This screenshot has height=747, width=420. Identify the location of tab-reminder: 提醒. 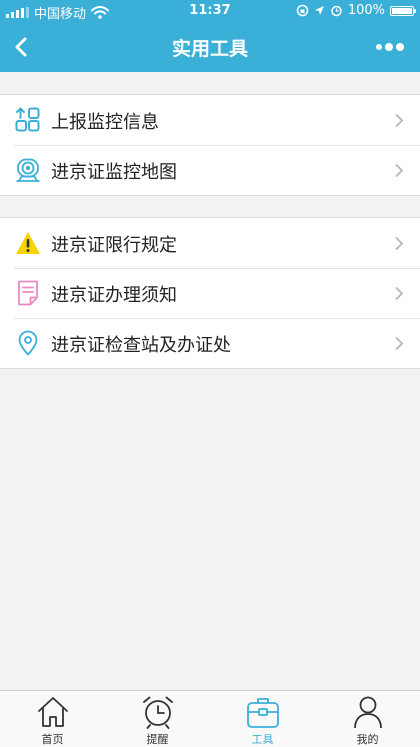
(157, 719).